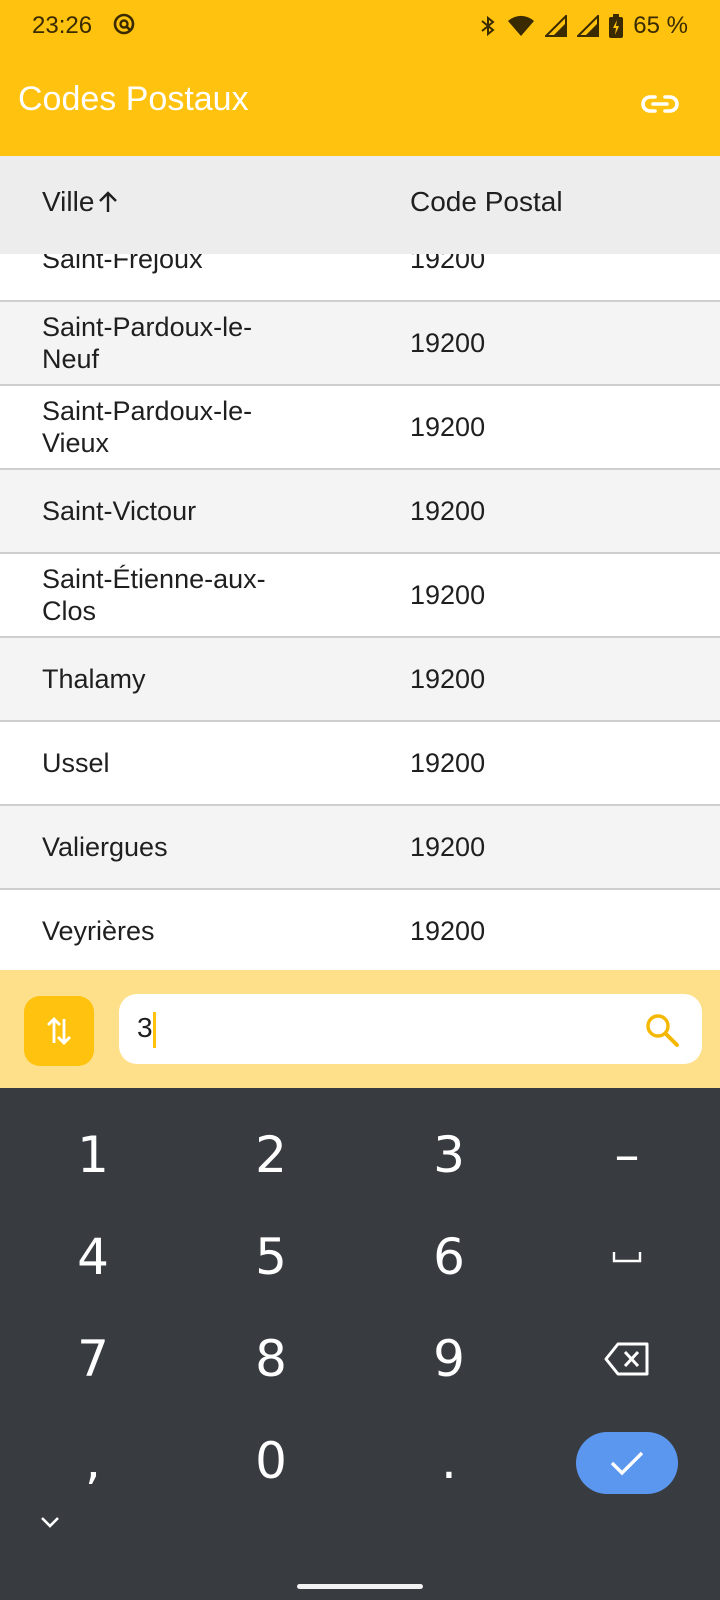  I want to click on table-row: Veyrières 19200, so click(360, 930).